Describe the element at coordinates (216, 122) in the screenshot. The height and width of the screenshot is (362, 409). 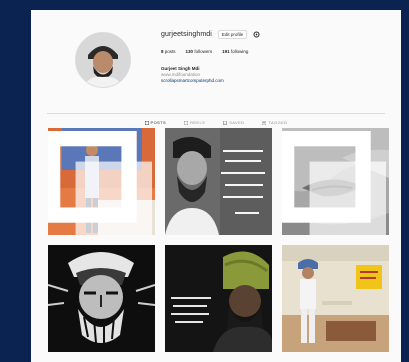
I see `profile-tabs: POSTS REELS SAVED TAGGED` at that location.